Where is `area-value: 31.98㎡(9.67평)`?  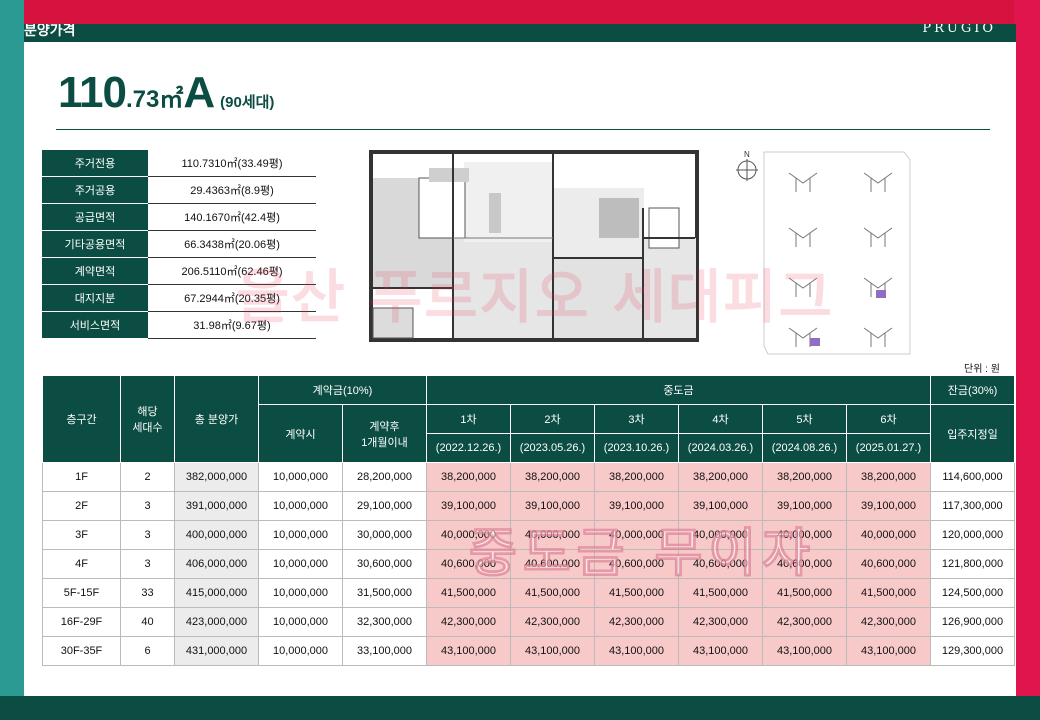 area-value: 31.98㎡(9.67평) is located at coordinates (232, 325).